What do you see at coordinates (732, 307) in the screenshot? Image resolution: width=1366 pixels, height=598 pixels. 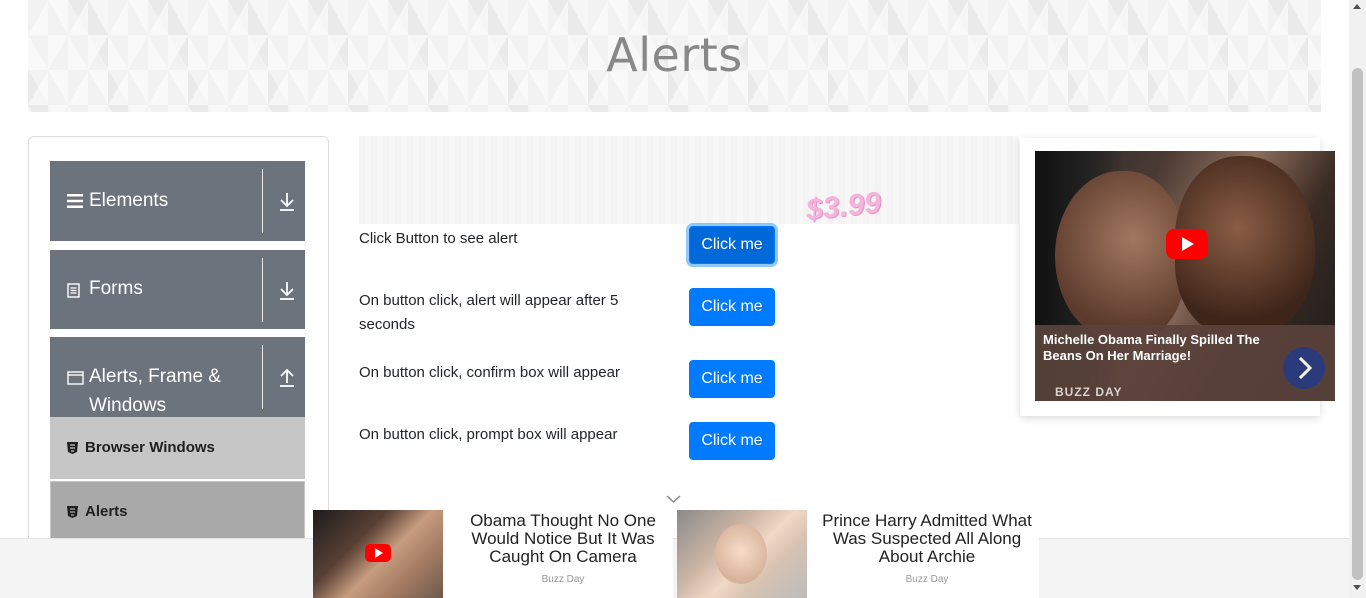 I see `timer-alert-button: Click me` at bounding box center [732, 307].